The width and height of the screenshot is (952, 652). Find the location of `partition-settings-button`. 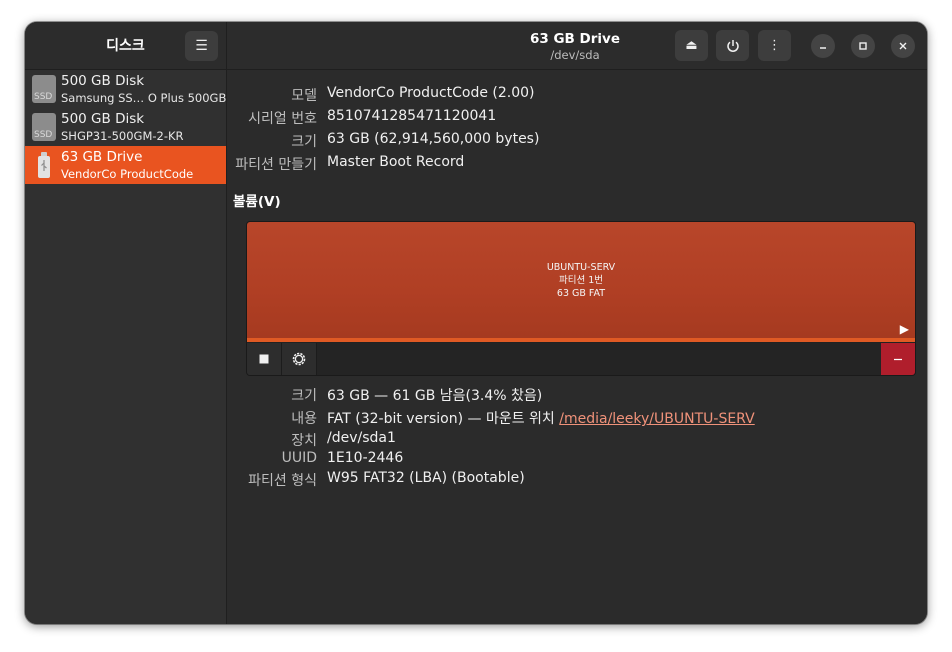

partition-settings-button is located at coordinates (299, 359).